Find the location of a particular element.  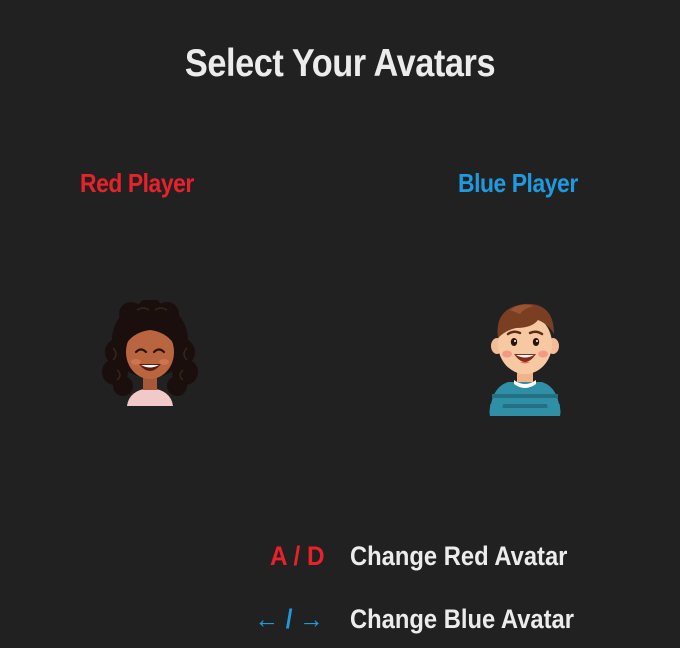

blue-player-label: Blue Player is located at coordinates (518, 183).